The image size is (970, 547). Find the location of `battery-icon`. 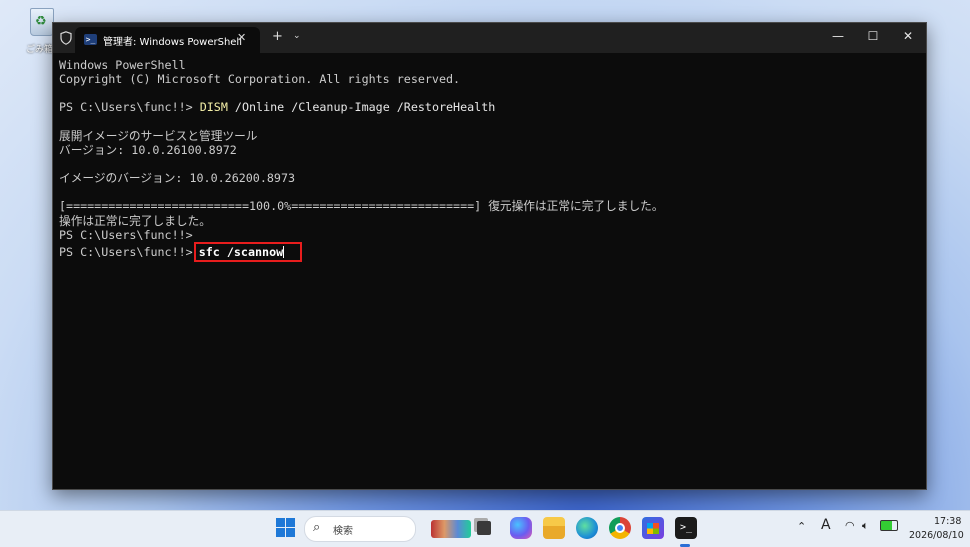

battery-icon is located at coordinates (889, 525).